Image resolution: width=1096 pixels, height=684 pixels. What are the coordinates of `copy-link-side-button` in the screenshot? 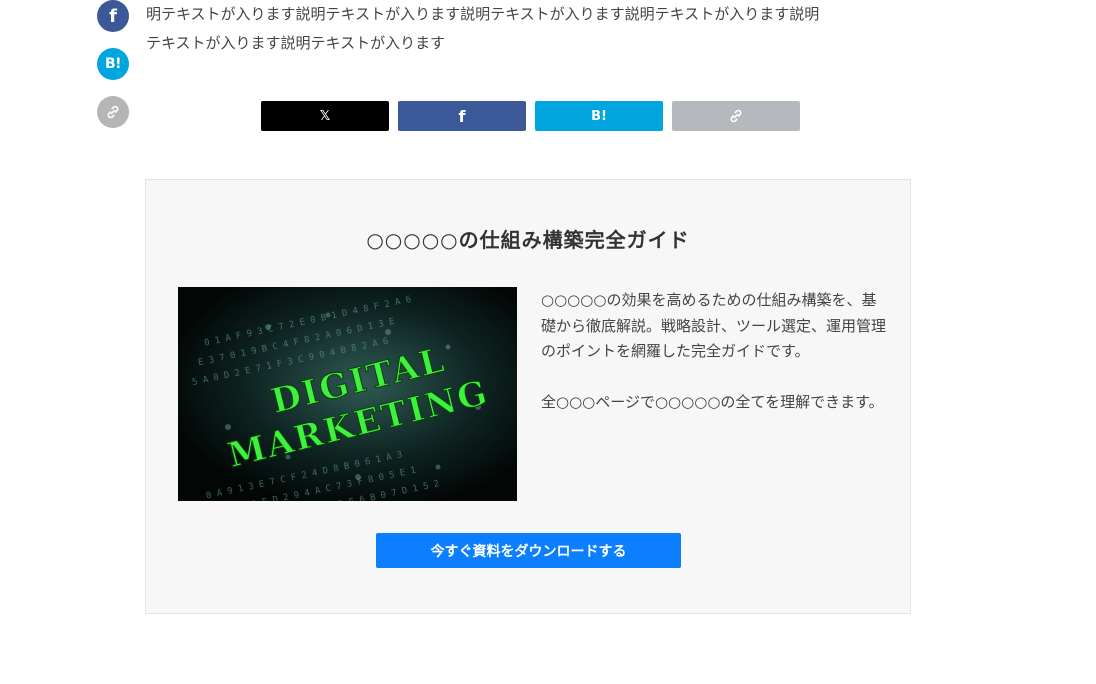 It's located at (113, 112).